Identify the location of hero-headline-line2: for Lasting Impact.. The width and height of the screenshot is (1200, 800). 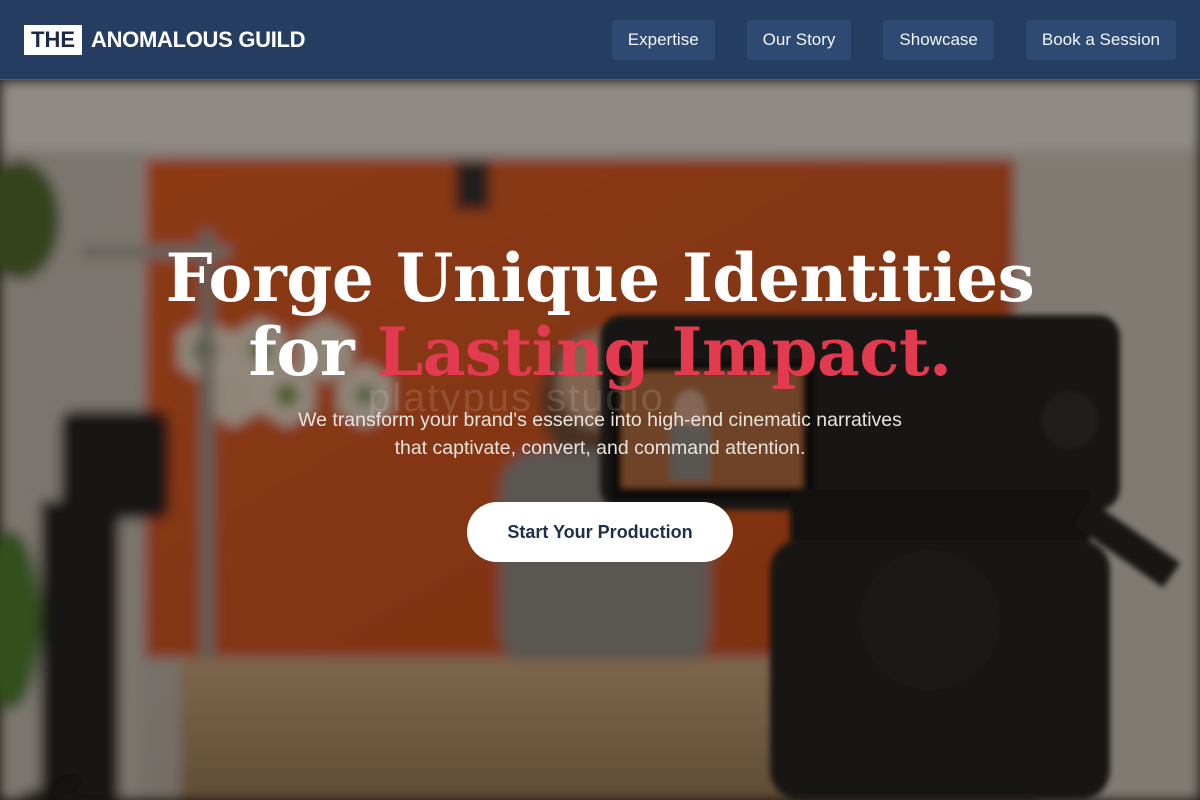
(600, 352).